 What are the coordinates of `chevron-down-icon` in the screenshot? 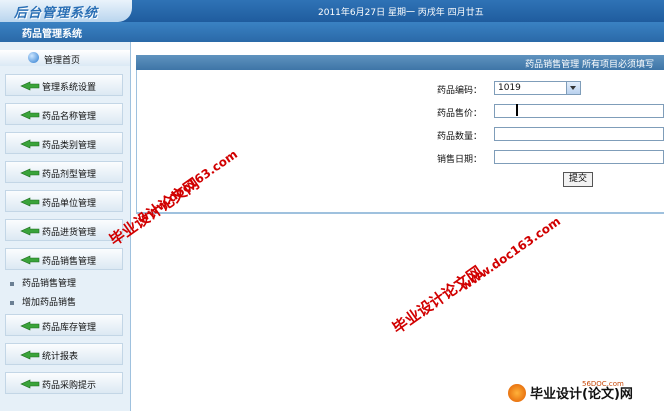 It's located at (573, 88).